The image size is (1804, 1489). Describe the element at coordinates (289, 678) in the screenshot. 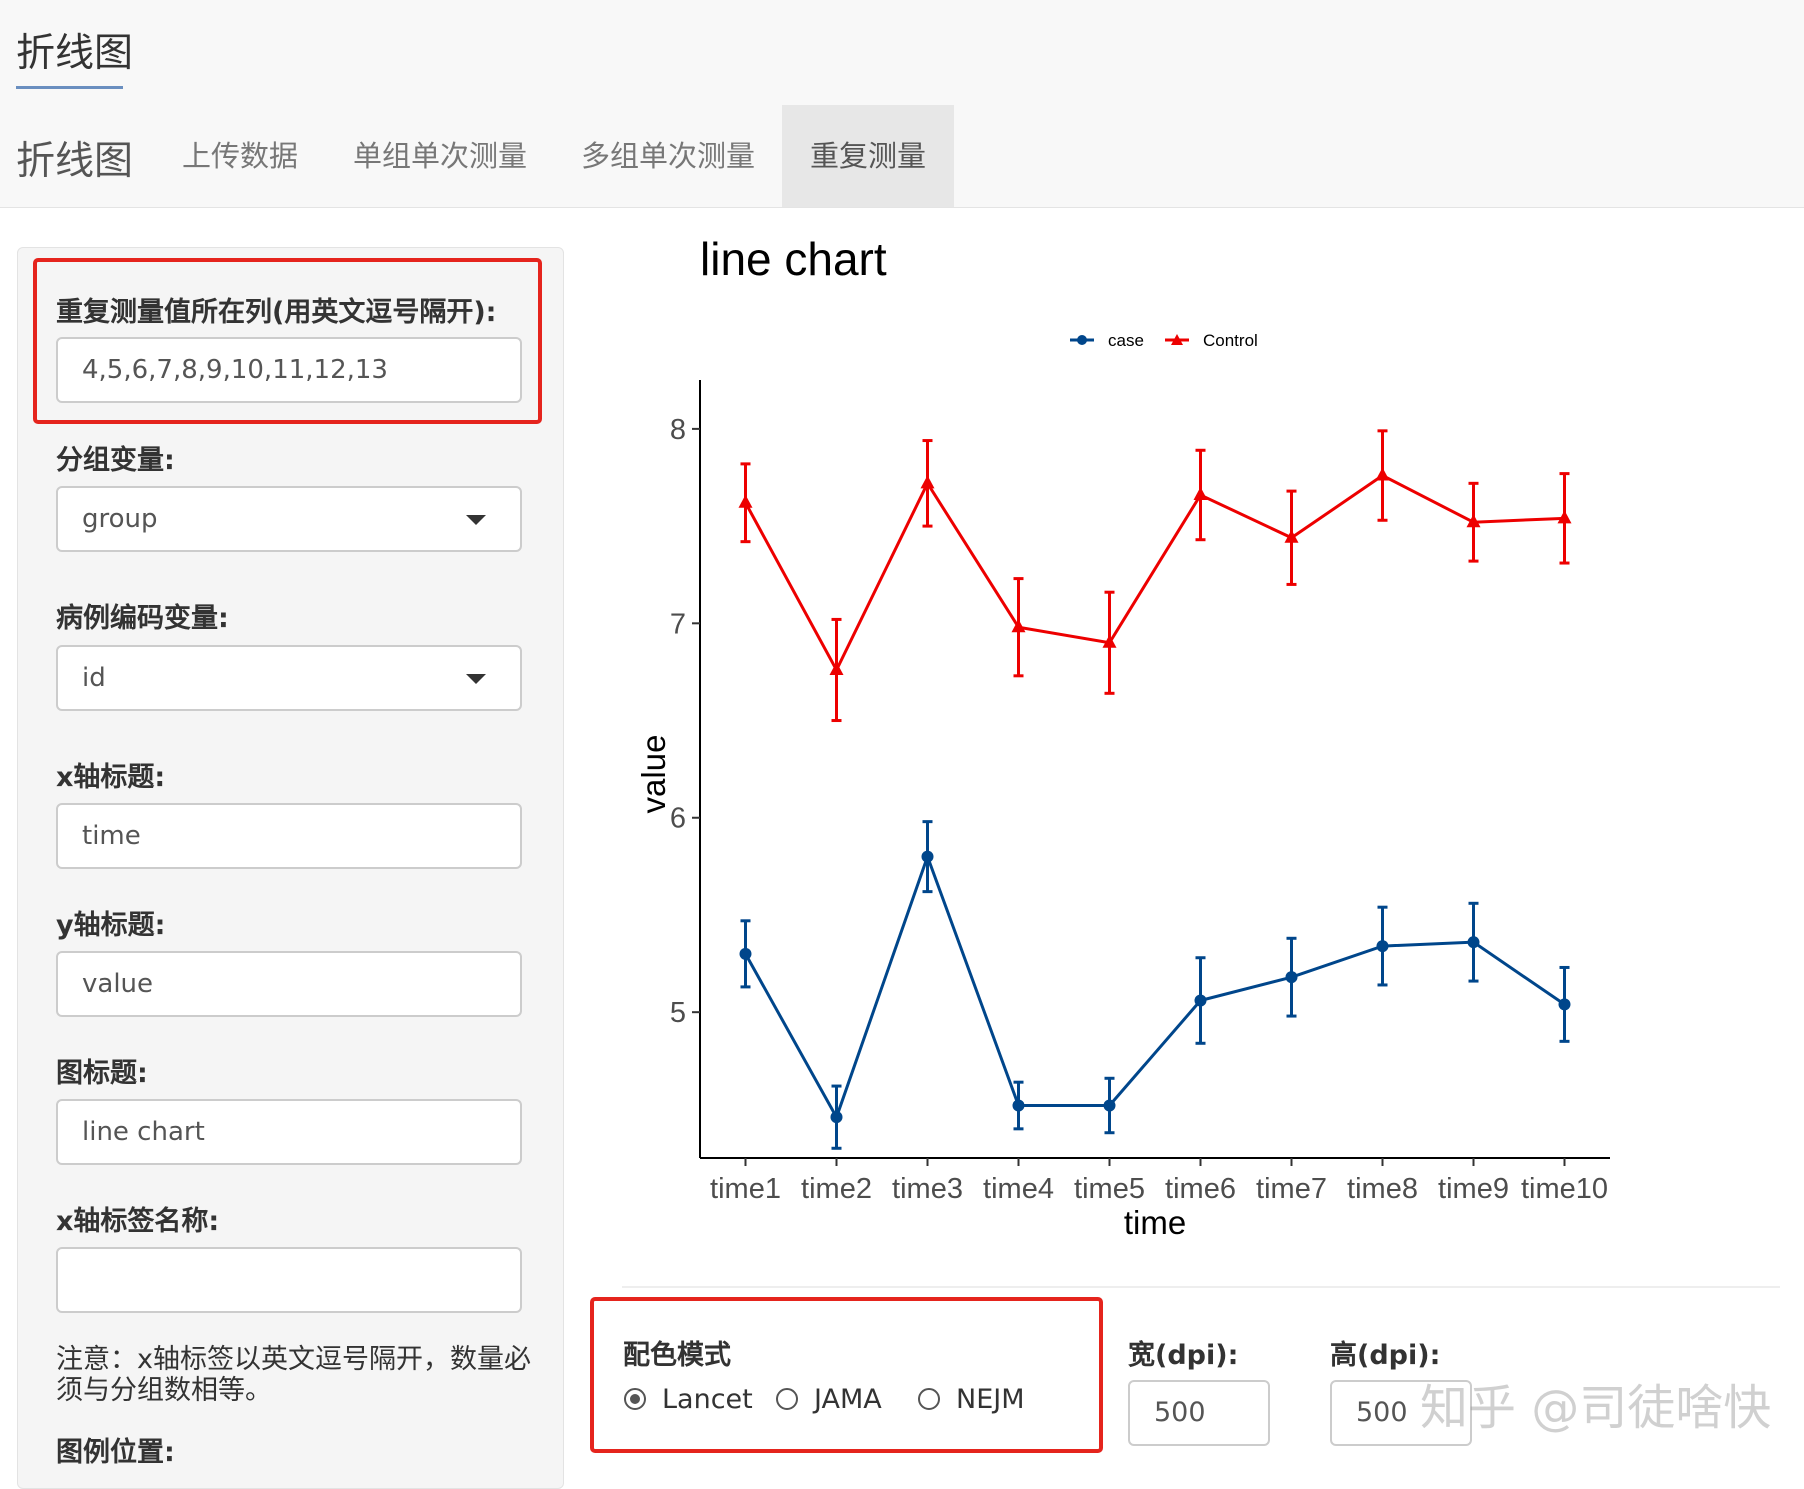

I see `id-var-select: id` at that location.